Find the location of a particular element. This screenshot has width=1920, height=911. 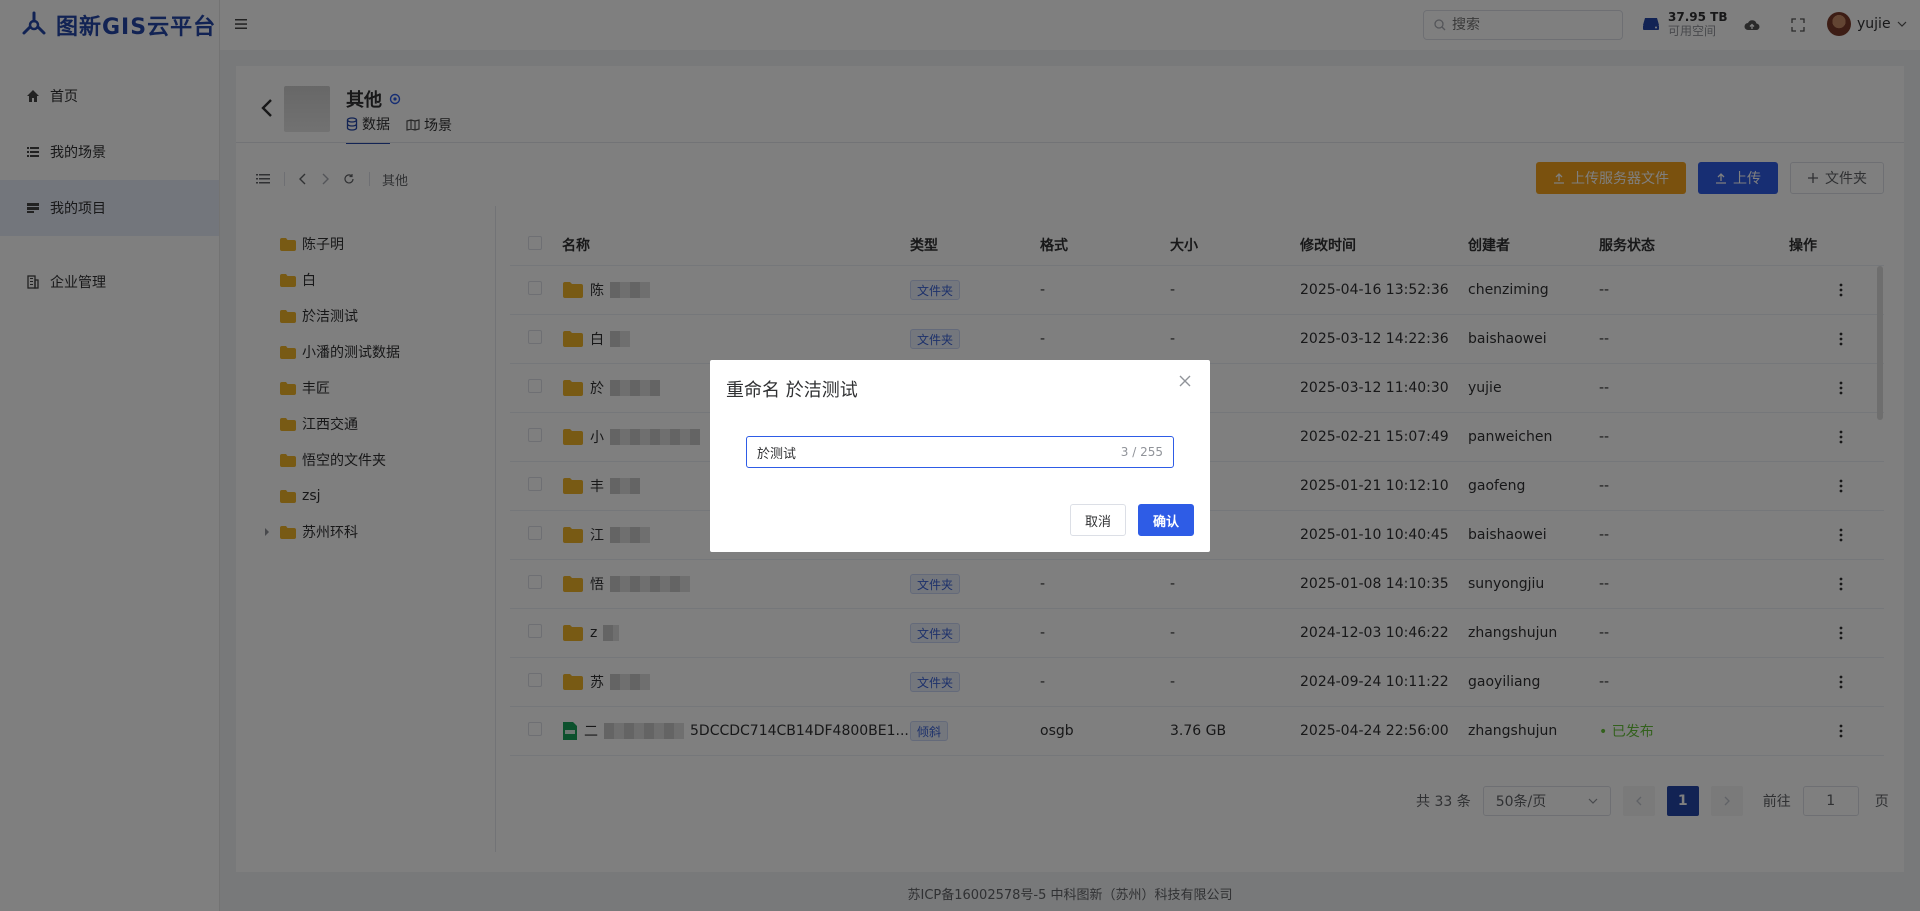

cancel-button: 取消 is located at coordinates (1097, 520).